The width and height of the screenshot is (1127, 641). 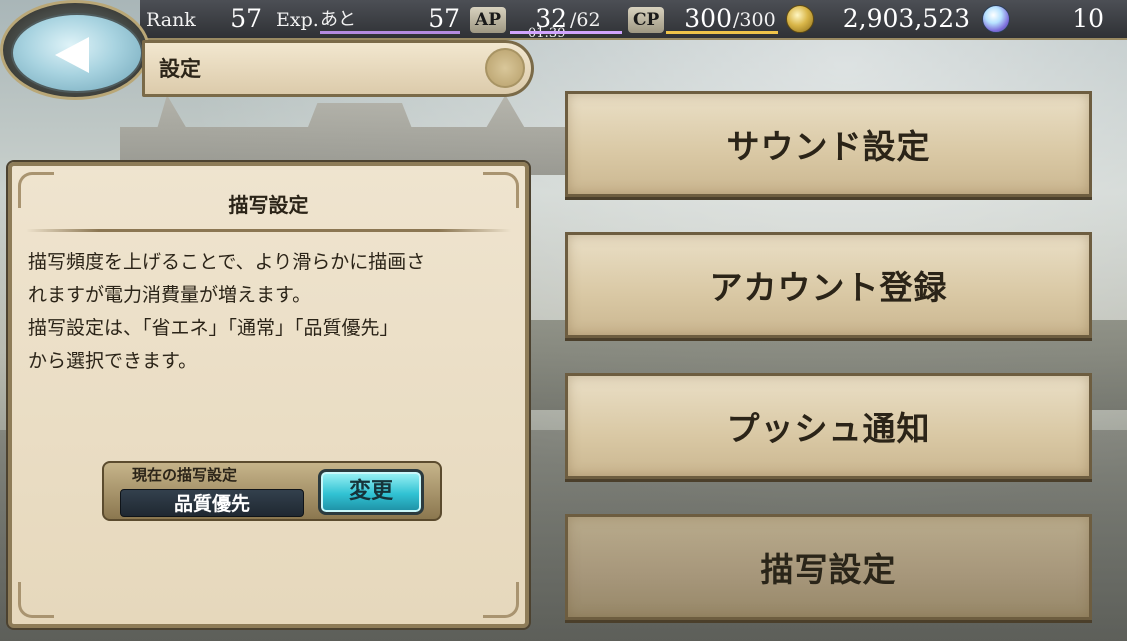 What do you see at coordinates (297, 20) in the screenshot?
I see `exp-label: Exp.` at bounding box center [297, 20].